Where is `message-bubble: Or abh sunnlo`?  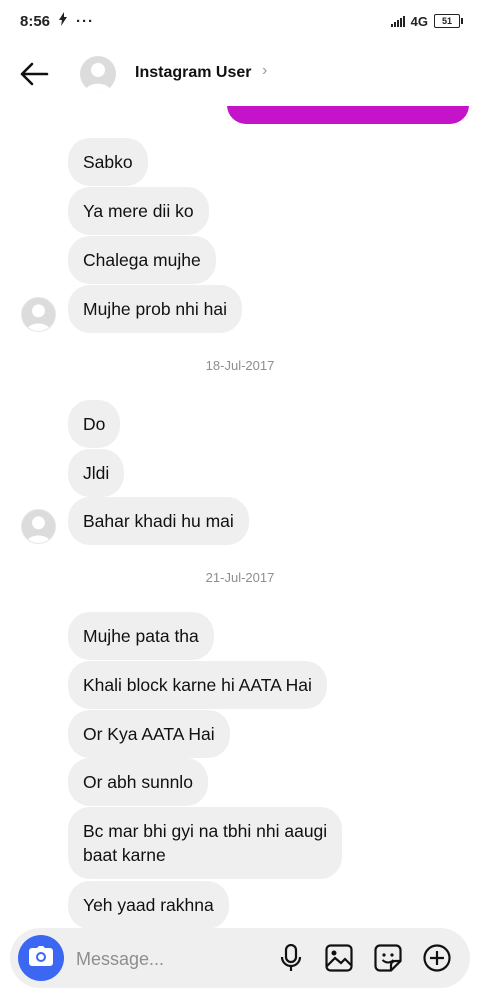
message-bubble: Or abh sunnlo is located at coordinates (138, 782).